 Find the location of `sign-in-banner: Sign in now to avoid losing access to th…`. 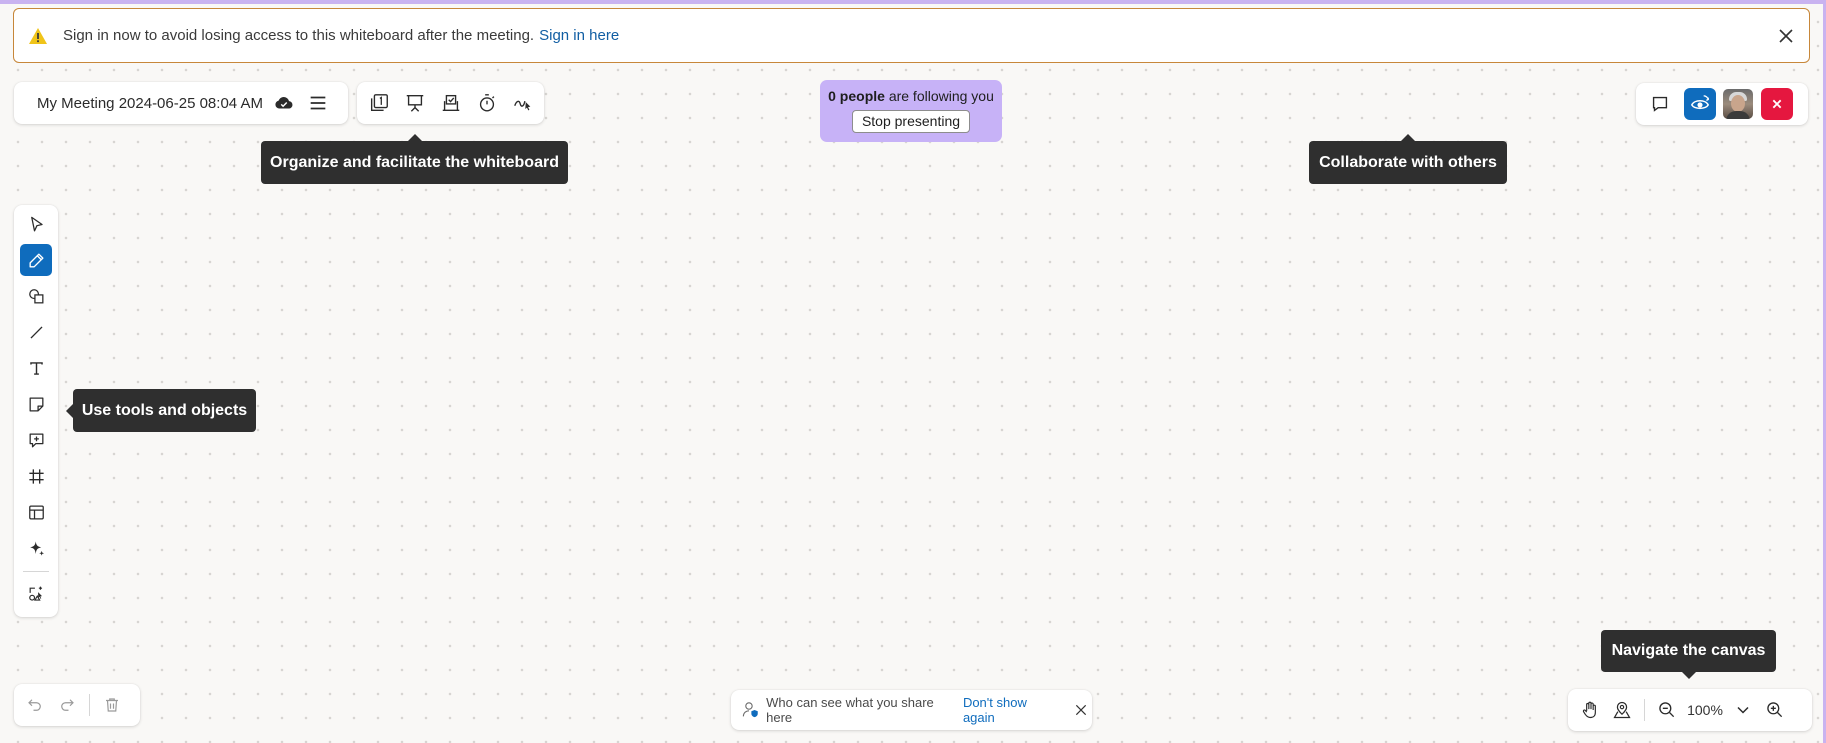

sign-in-banner: Sign in now to avoid losing access to th… is located at coordinates (911, 35).